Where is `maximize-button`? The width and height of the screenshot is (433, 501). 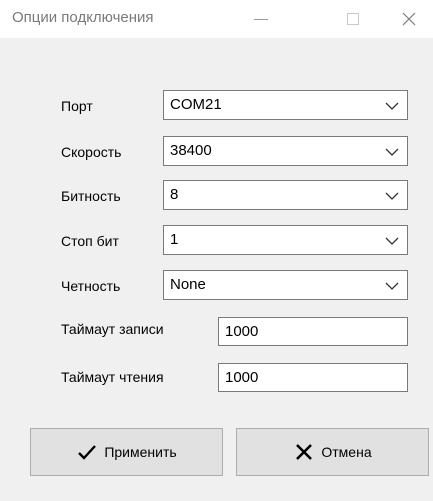
maximize-button is located at coordinates (353, 19).